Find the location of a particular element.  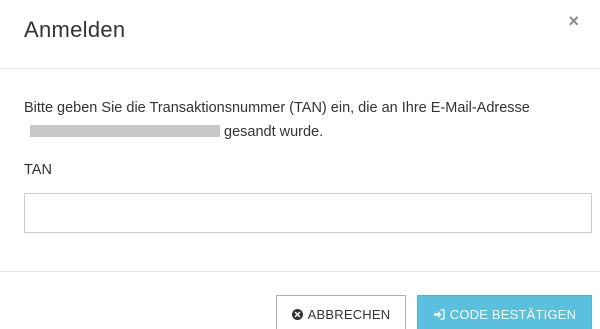

footer-divider is located at coordinates (300, 271).